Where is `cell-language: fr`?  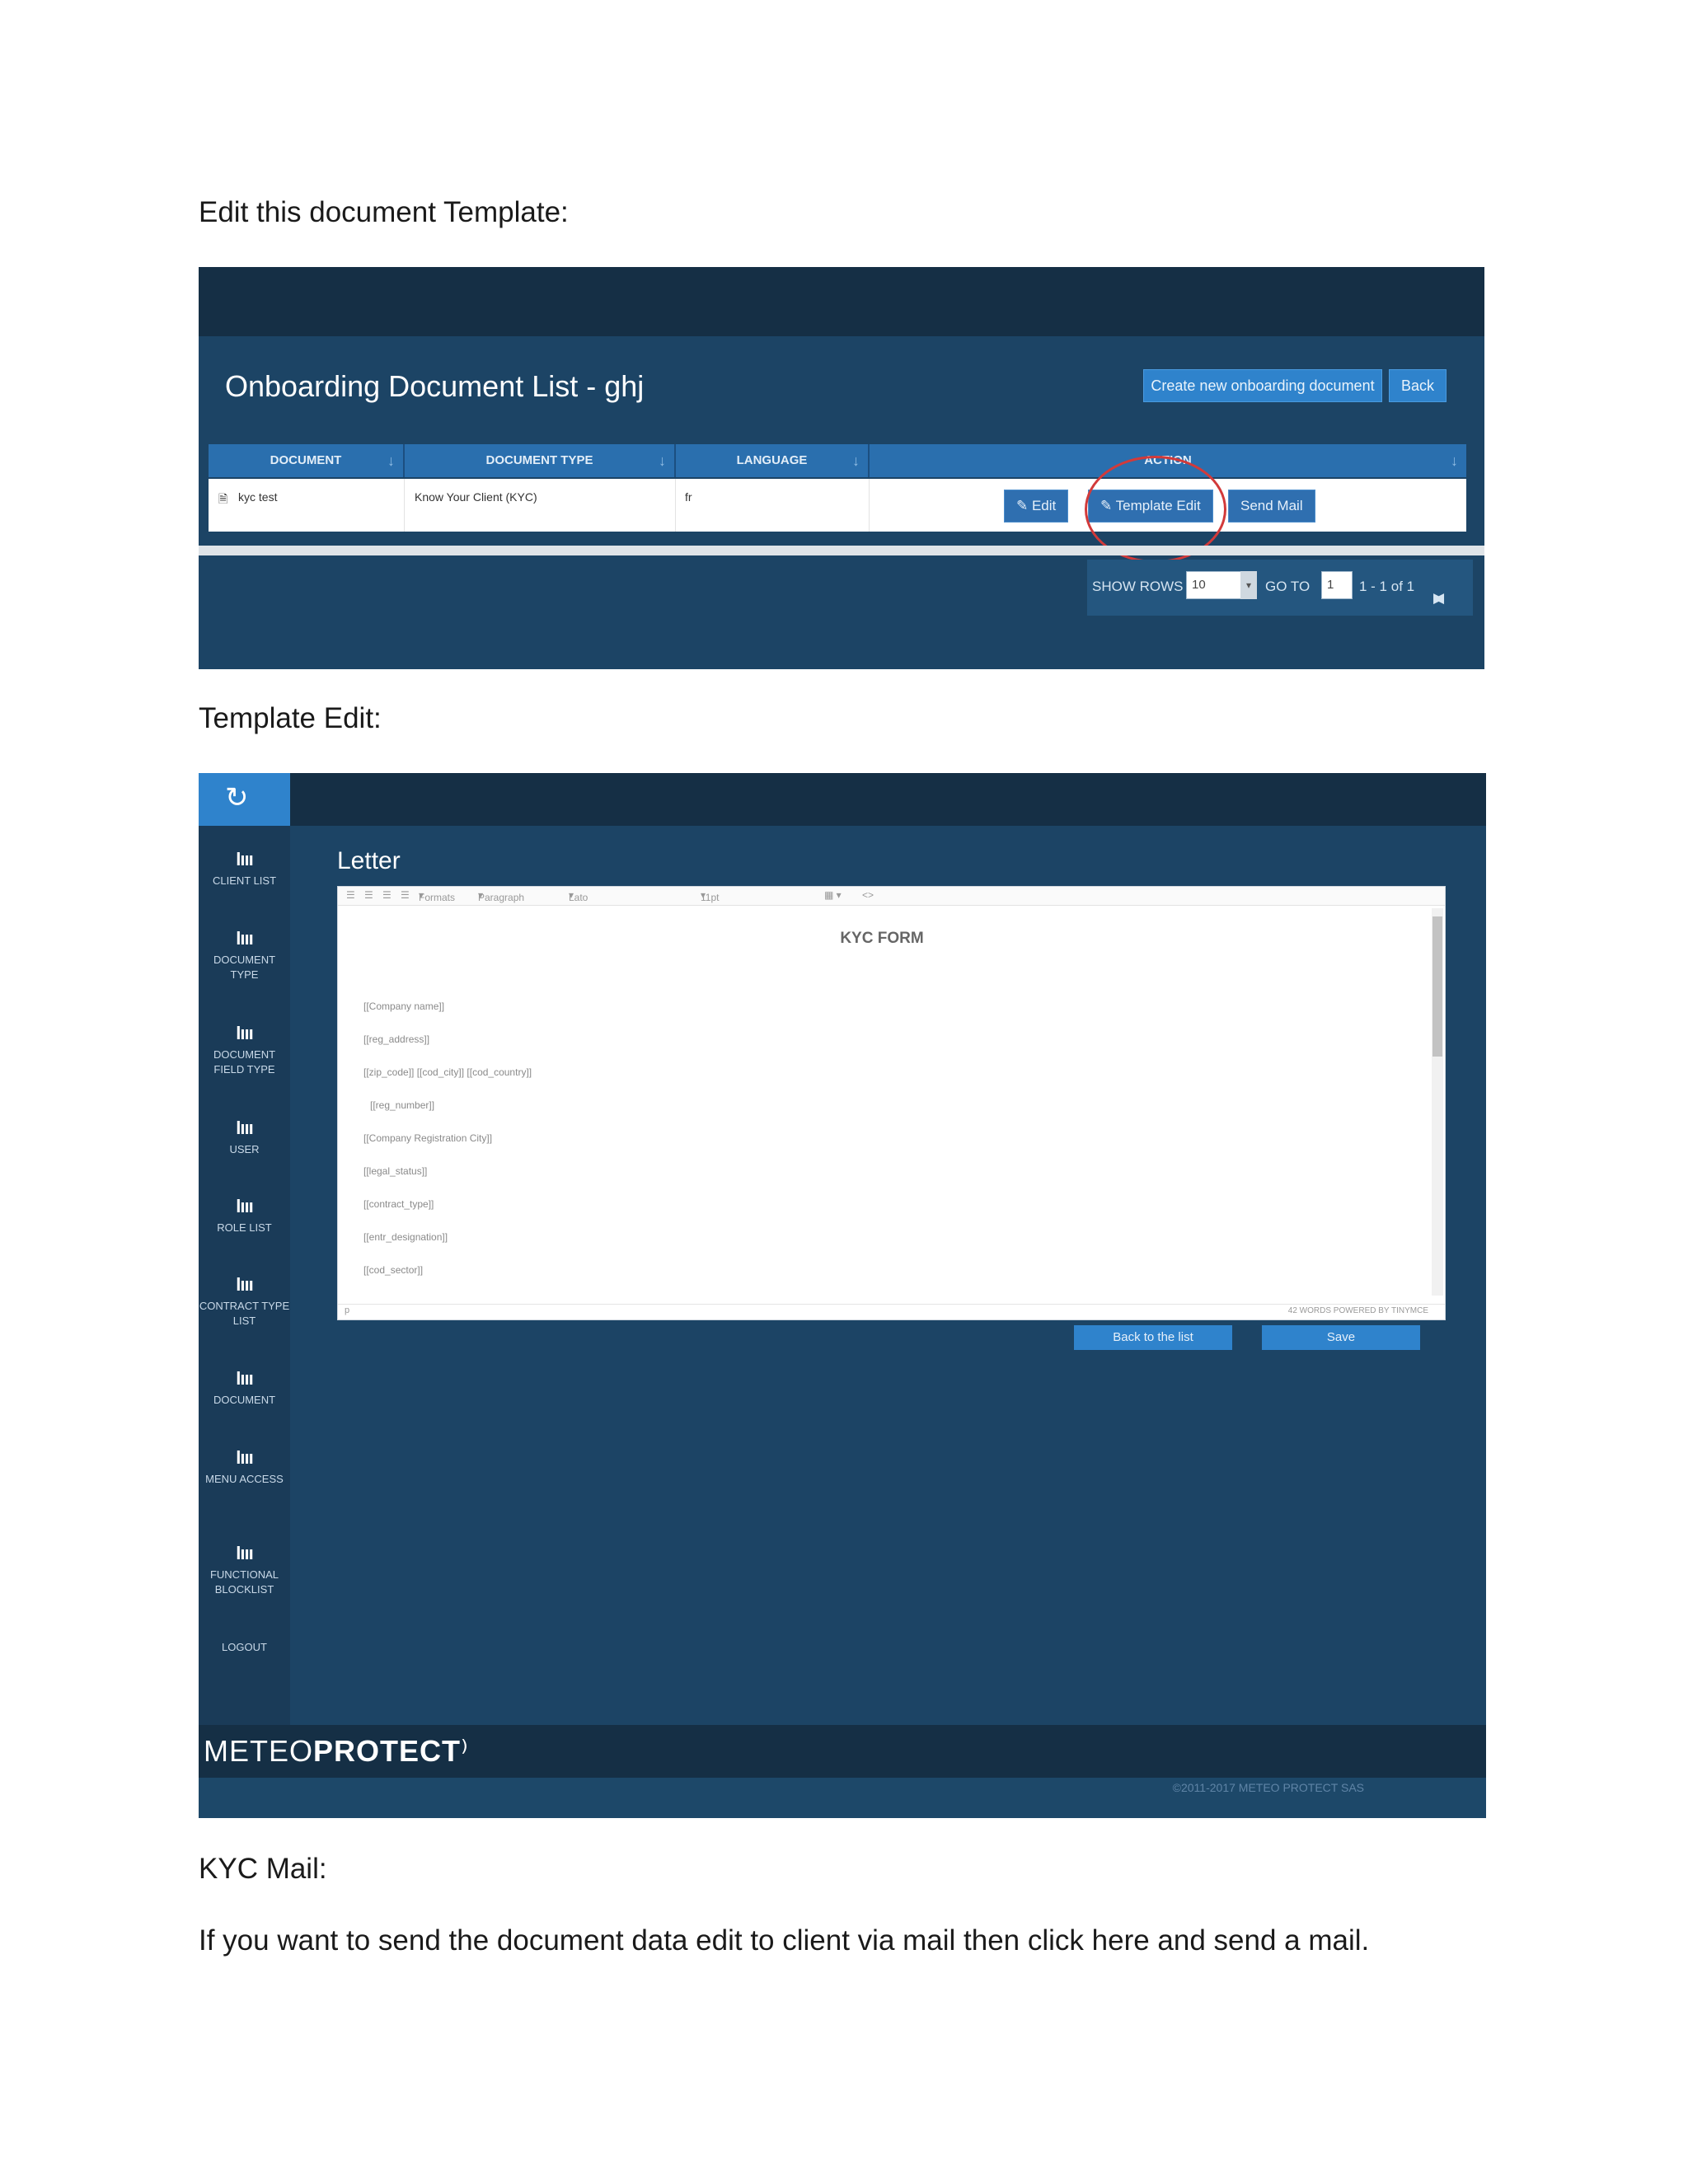 cell-language: fr is located at coordinates (689, 497).